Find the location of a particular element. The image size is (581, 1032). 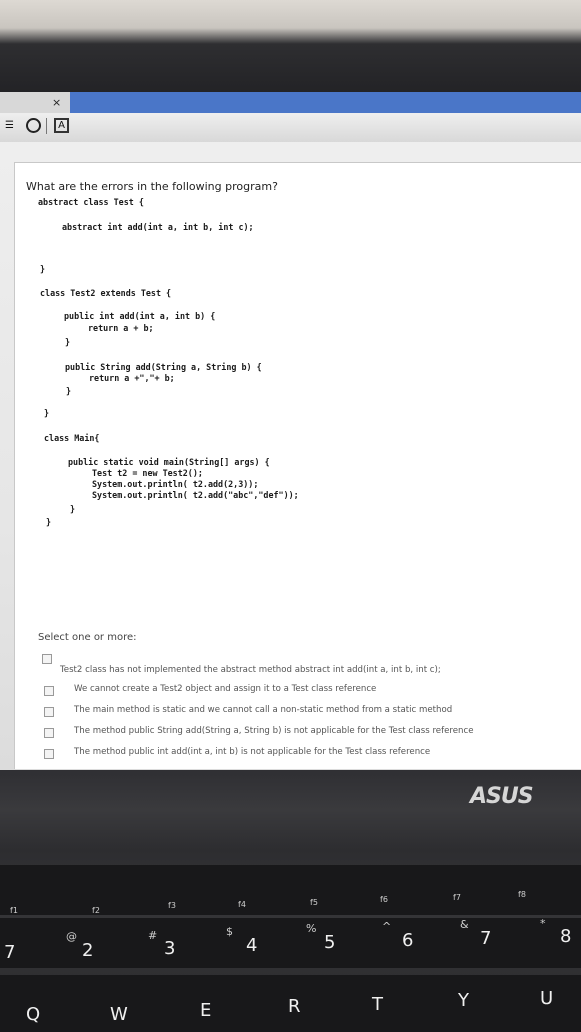

fn-key-label: f6 is located at coordinates (384, 899).